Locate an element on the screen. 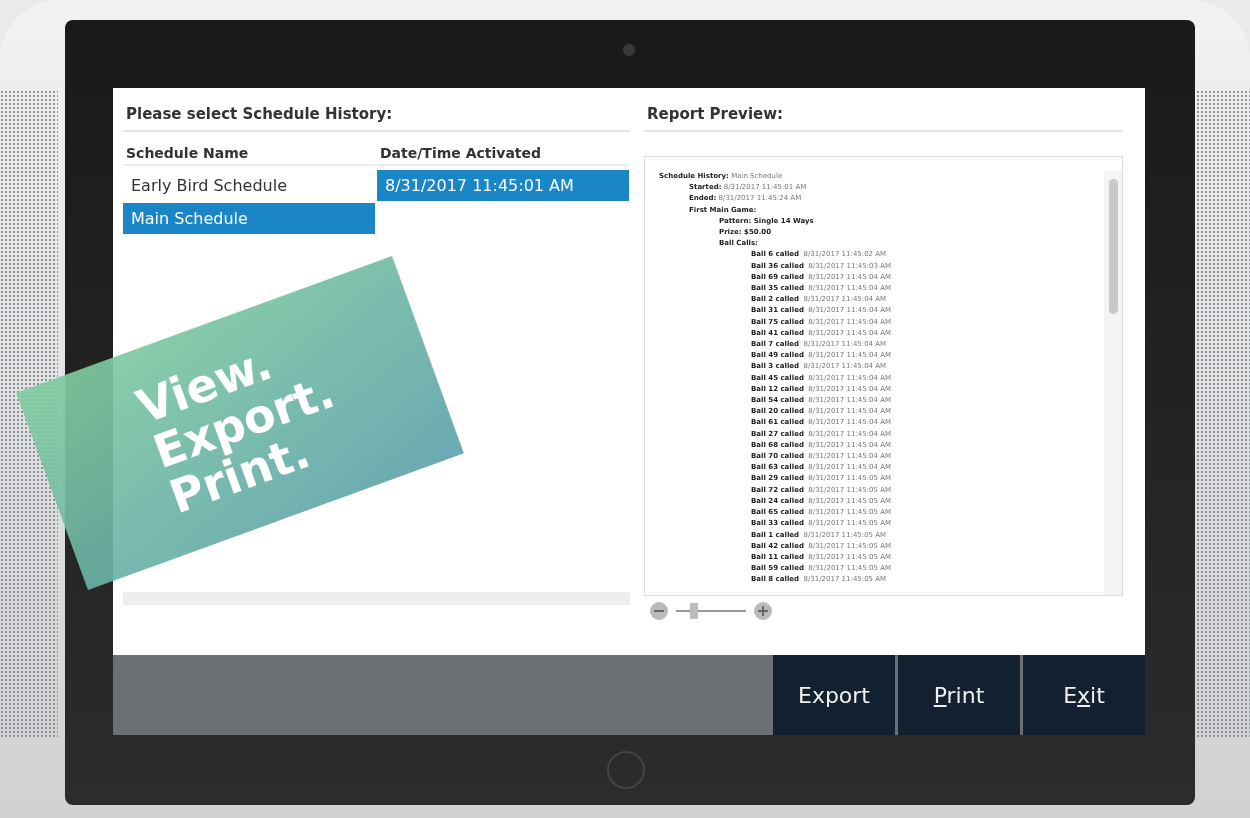  zoom-in-icon is located at coordinates (763, 611).